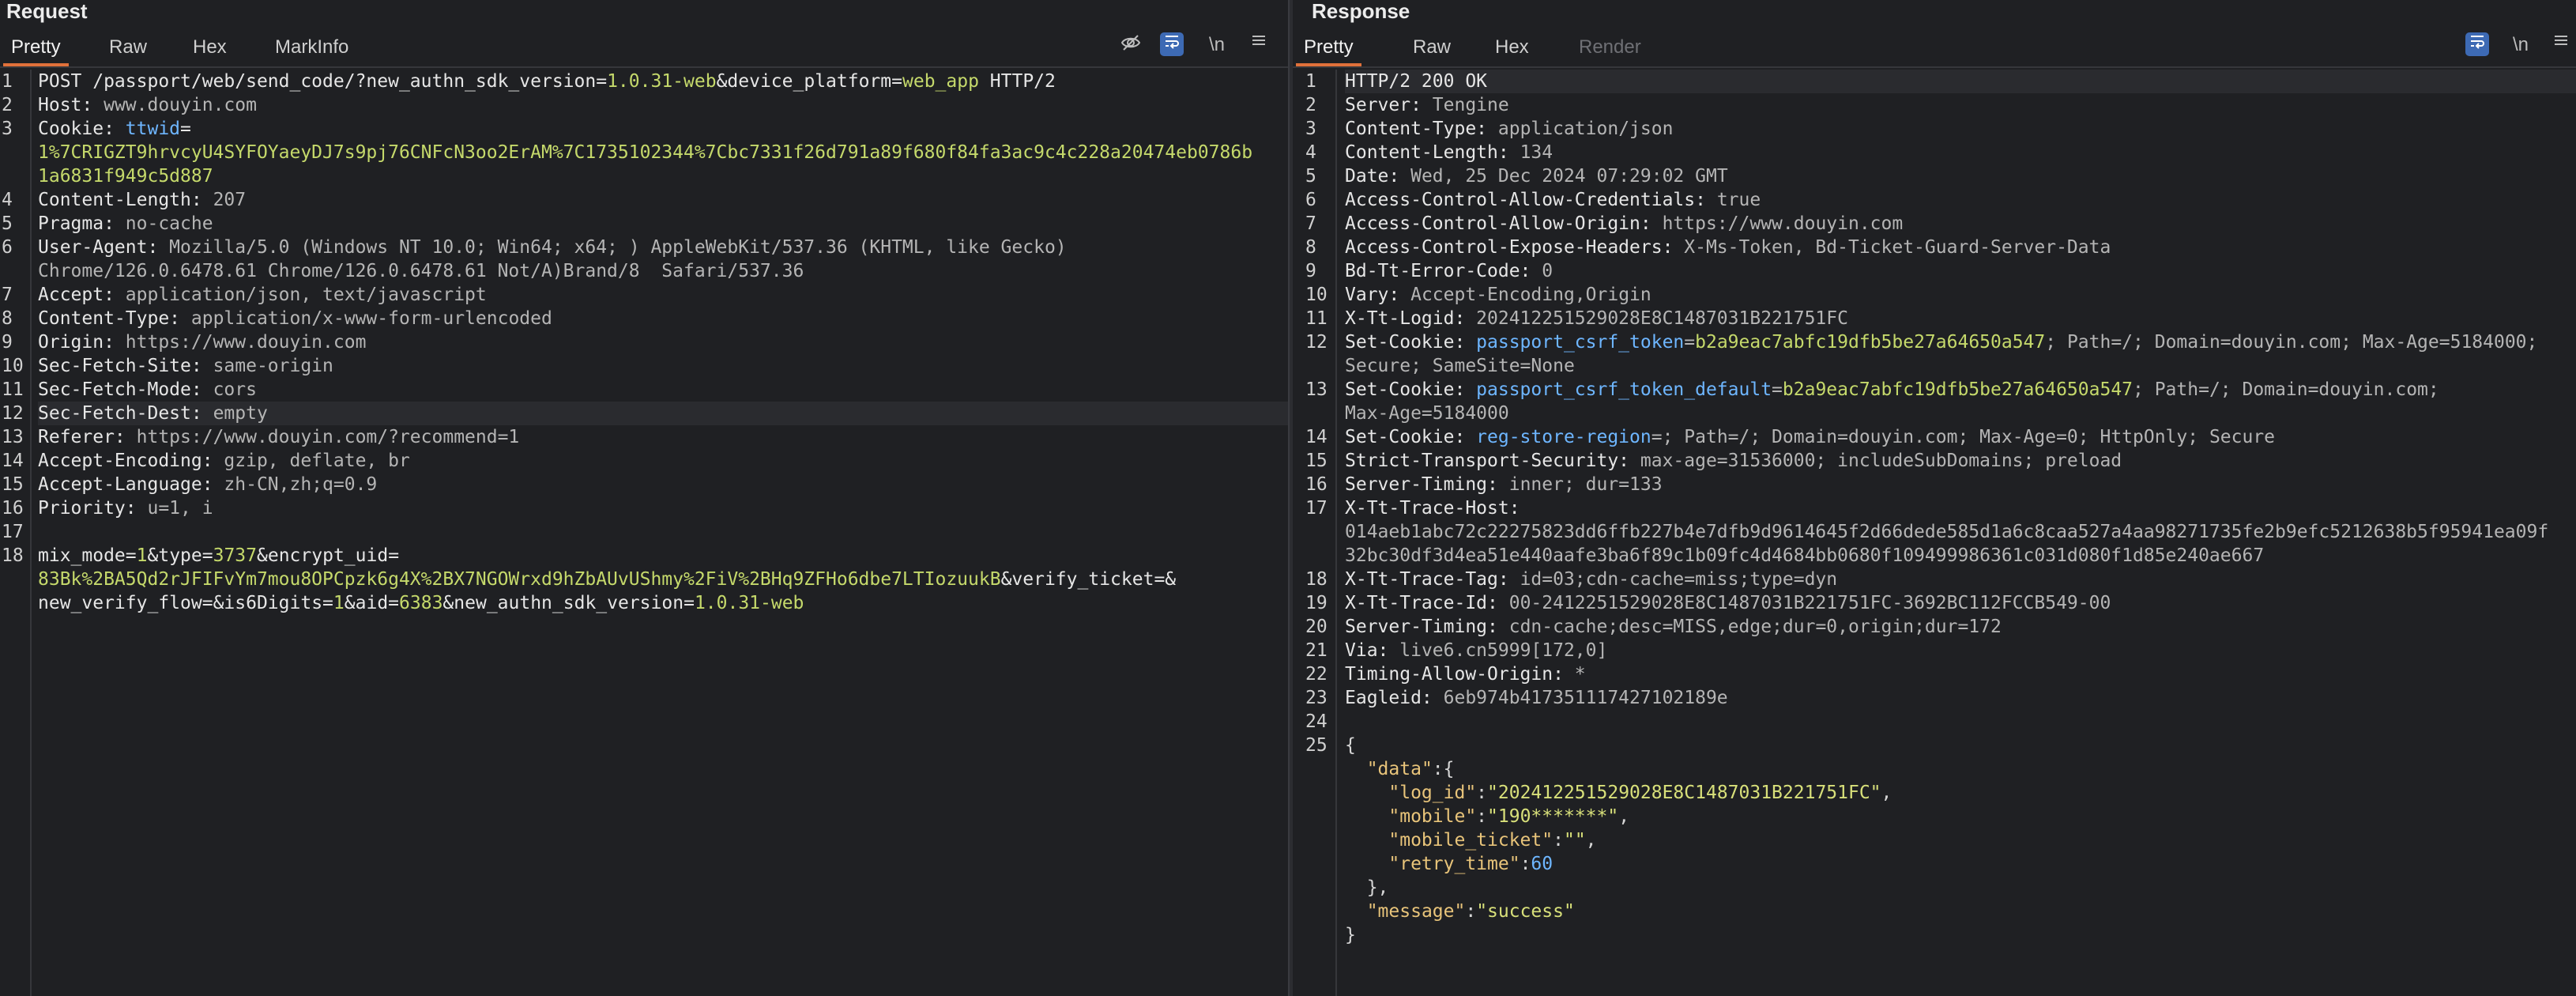 Image resolution: width=2576 pixels, height=996 pixels. Describe the element at coordinates (1934, 46) in the screenshot. I see `response-tabbar: Pretty Raw Hex Render` at that location.